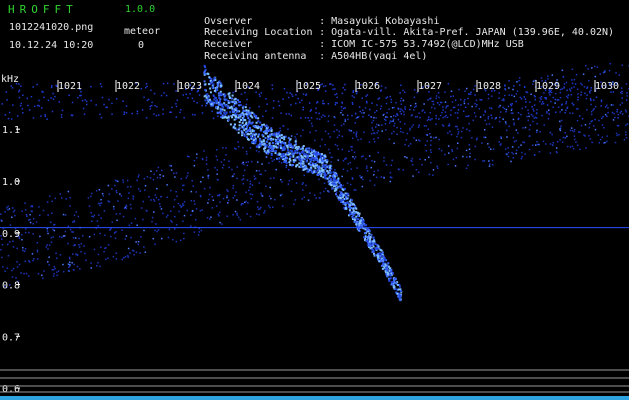  What do you see at coordinates (43, 9) in the screenshot?
I see `app-title: HROFFT` at bounding box center [43, 9].